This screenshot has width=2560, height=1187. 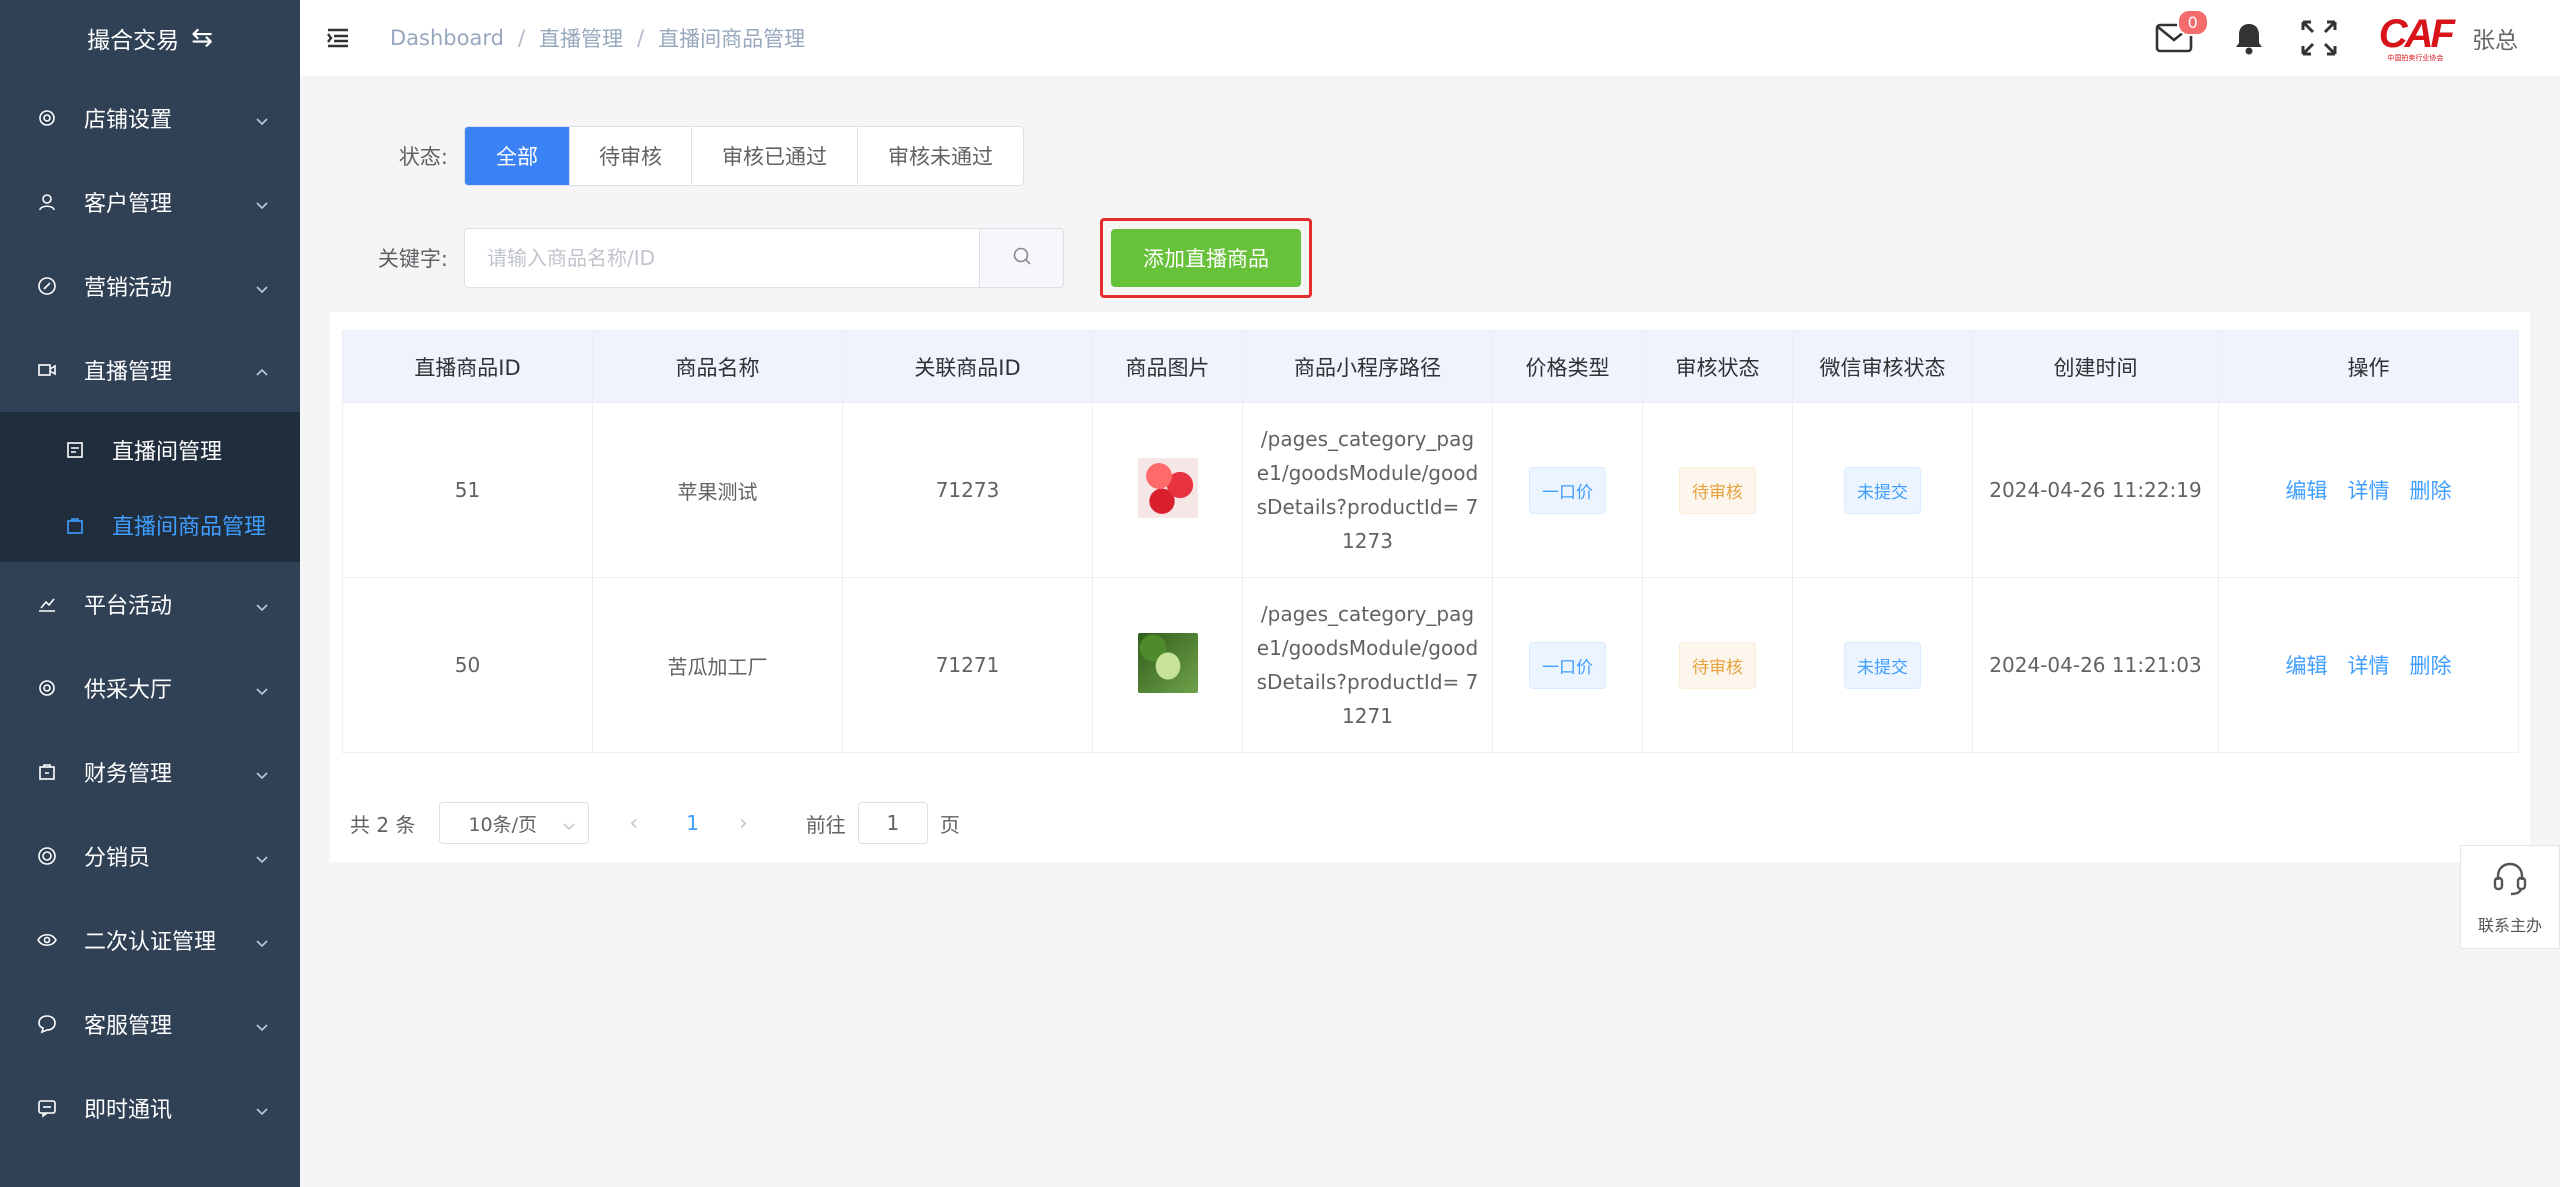 What do you see at coordinates (774, 156) in the screenshot?
I see `status-option-approved: 审核已通过` at bounding box center [774, 156].